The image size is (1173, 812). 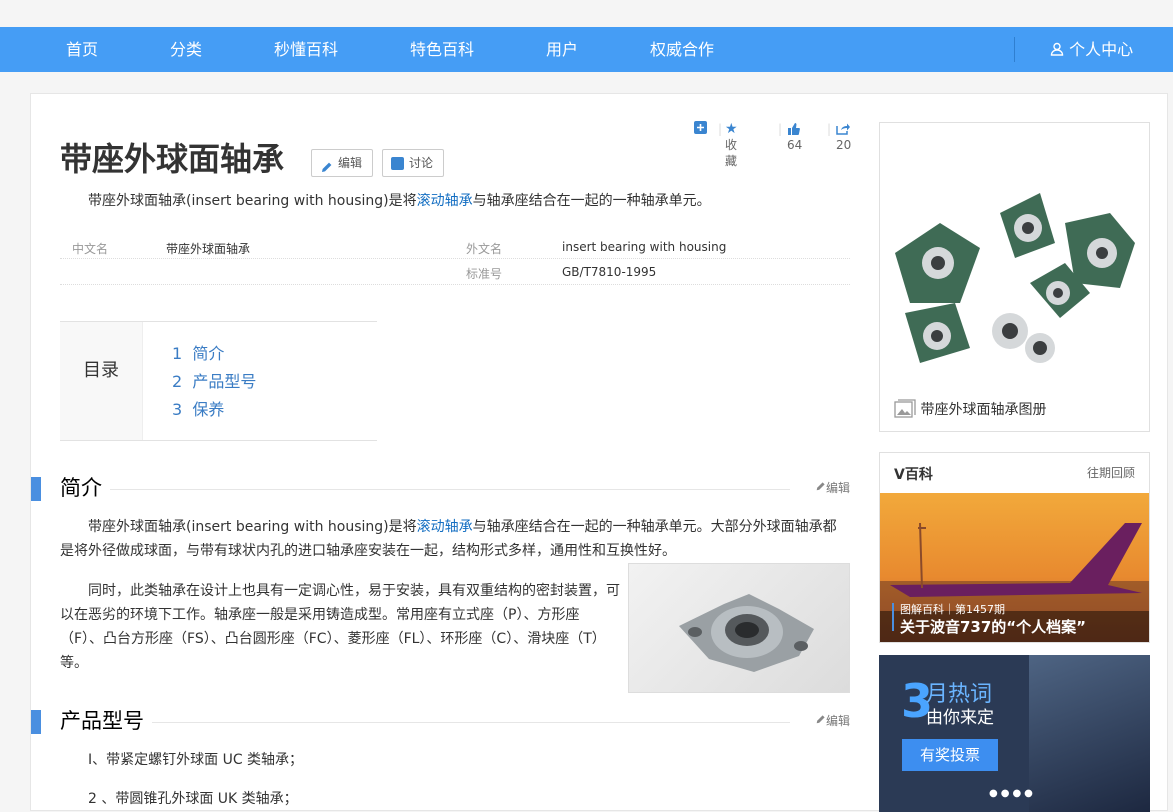 What do you see at coordinates (208, 249) in the screenshot?
I see `basic-info-value: 带座外球面轴承` at bounding box center [208, 249].